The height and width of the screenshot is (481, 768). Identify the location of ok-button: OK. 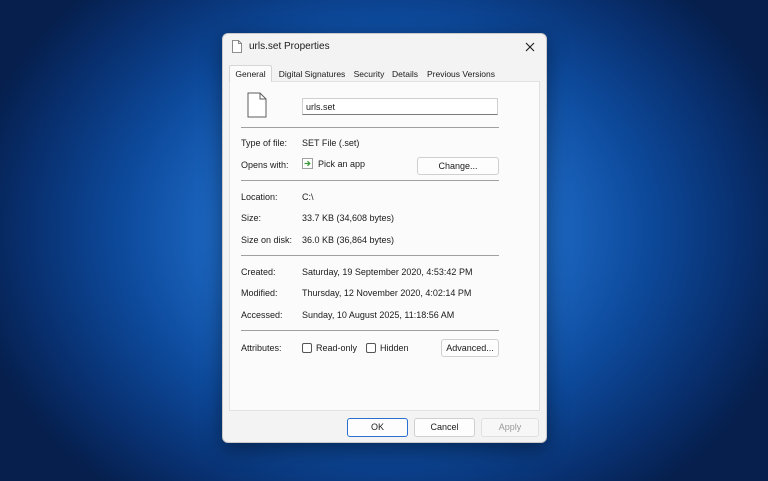
(377, 427).